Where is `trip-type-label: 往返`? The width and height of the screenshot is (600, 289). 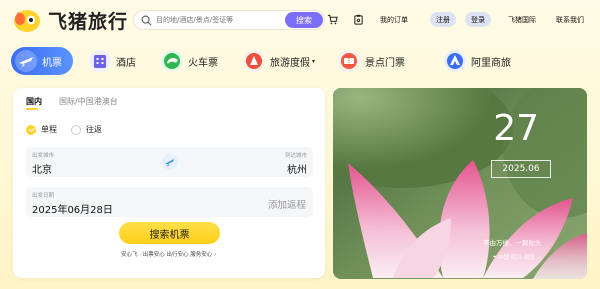
trip-type-label: 往返 is located at coordinates (94, 129).